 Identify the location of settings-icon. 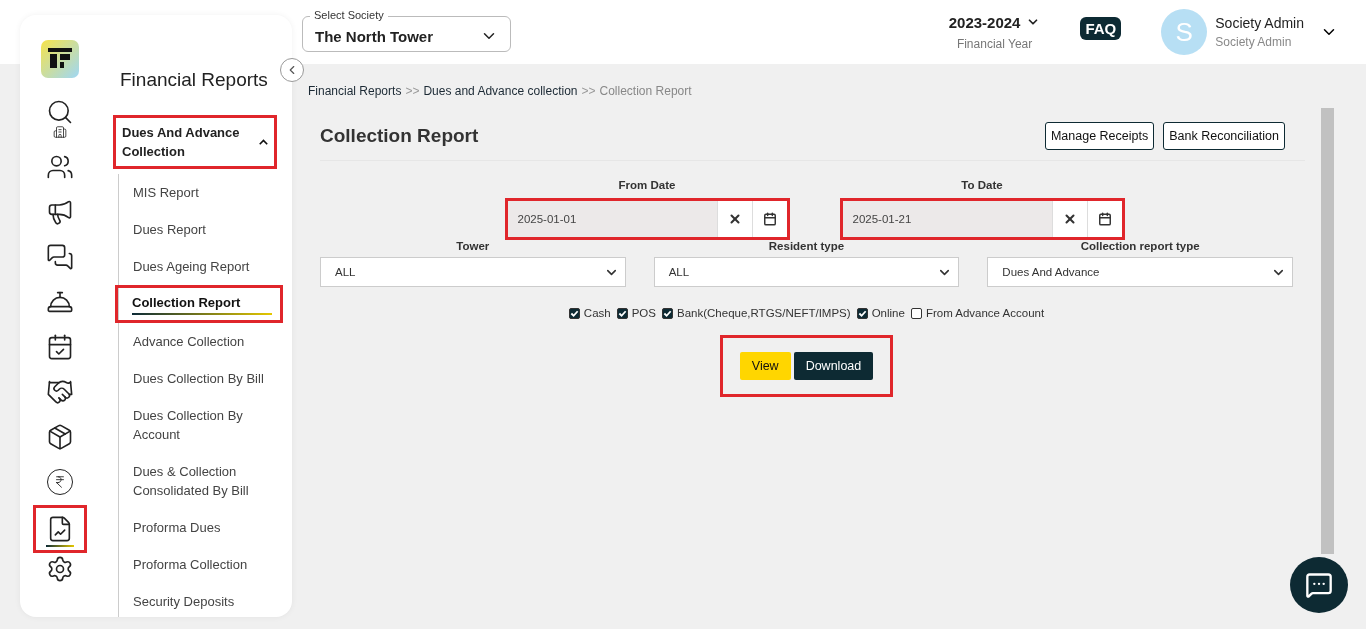
(60, 569).